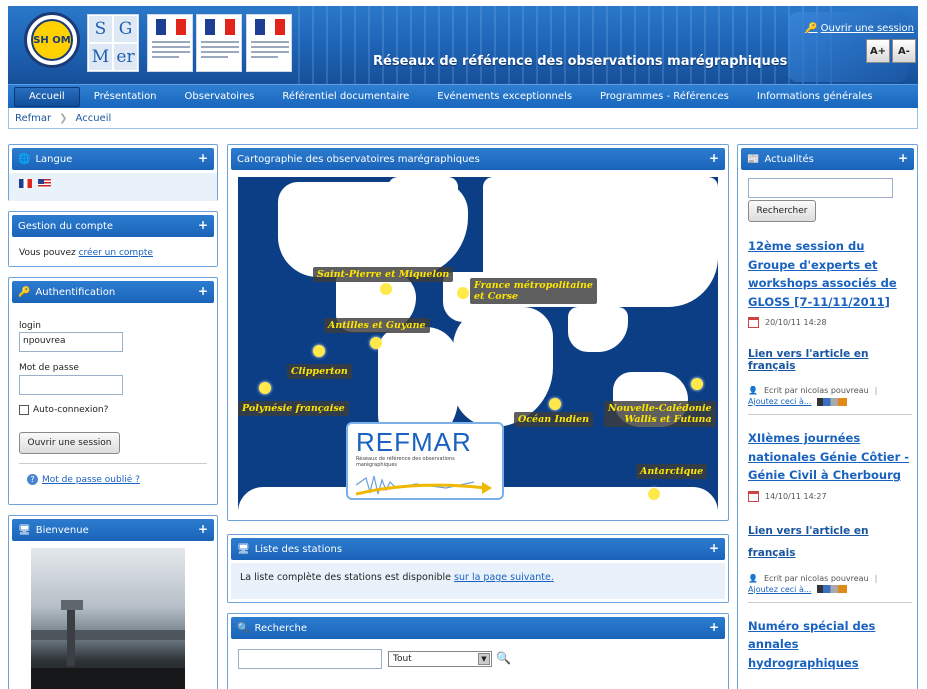 Image resolution: width=927 pixels, height=689 pixels. I want to click on nav-item-informations: Informations générales, so click(815, 97).